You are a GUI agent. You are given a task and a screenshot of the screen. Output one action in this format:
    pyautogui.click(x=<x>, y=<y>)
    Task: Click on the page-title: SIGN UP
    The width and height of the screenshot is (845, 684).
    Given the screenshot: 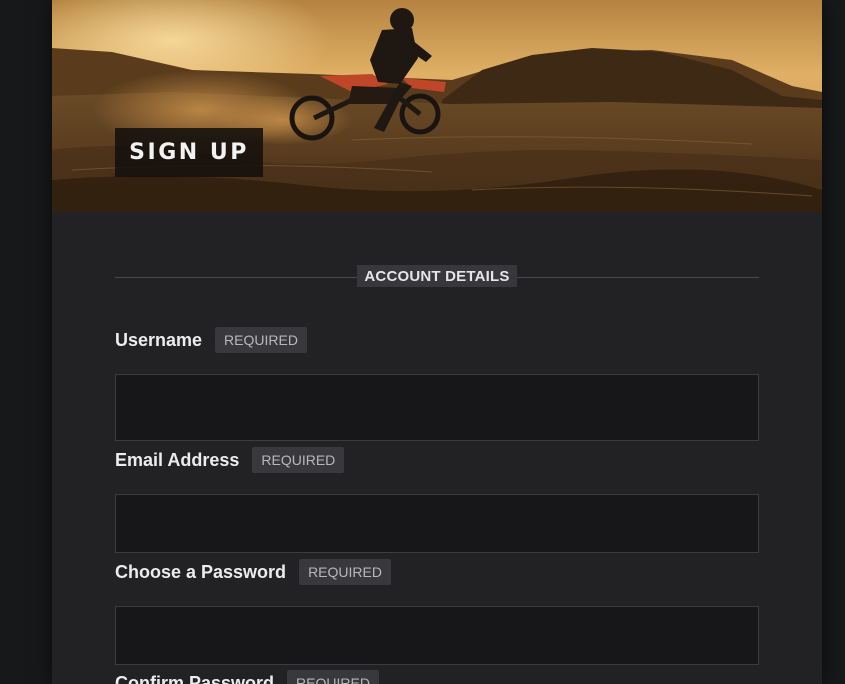 What is the action you would take?
    pyautogui.click(x=189, y=152)
    